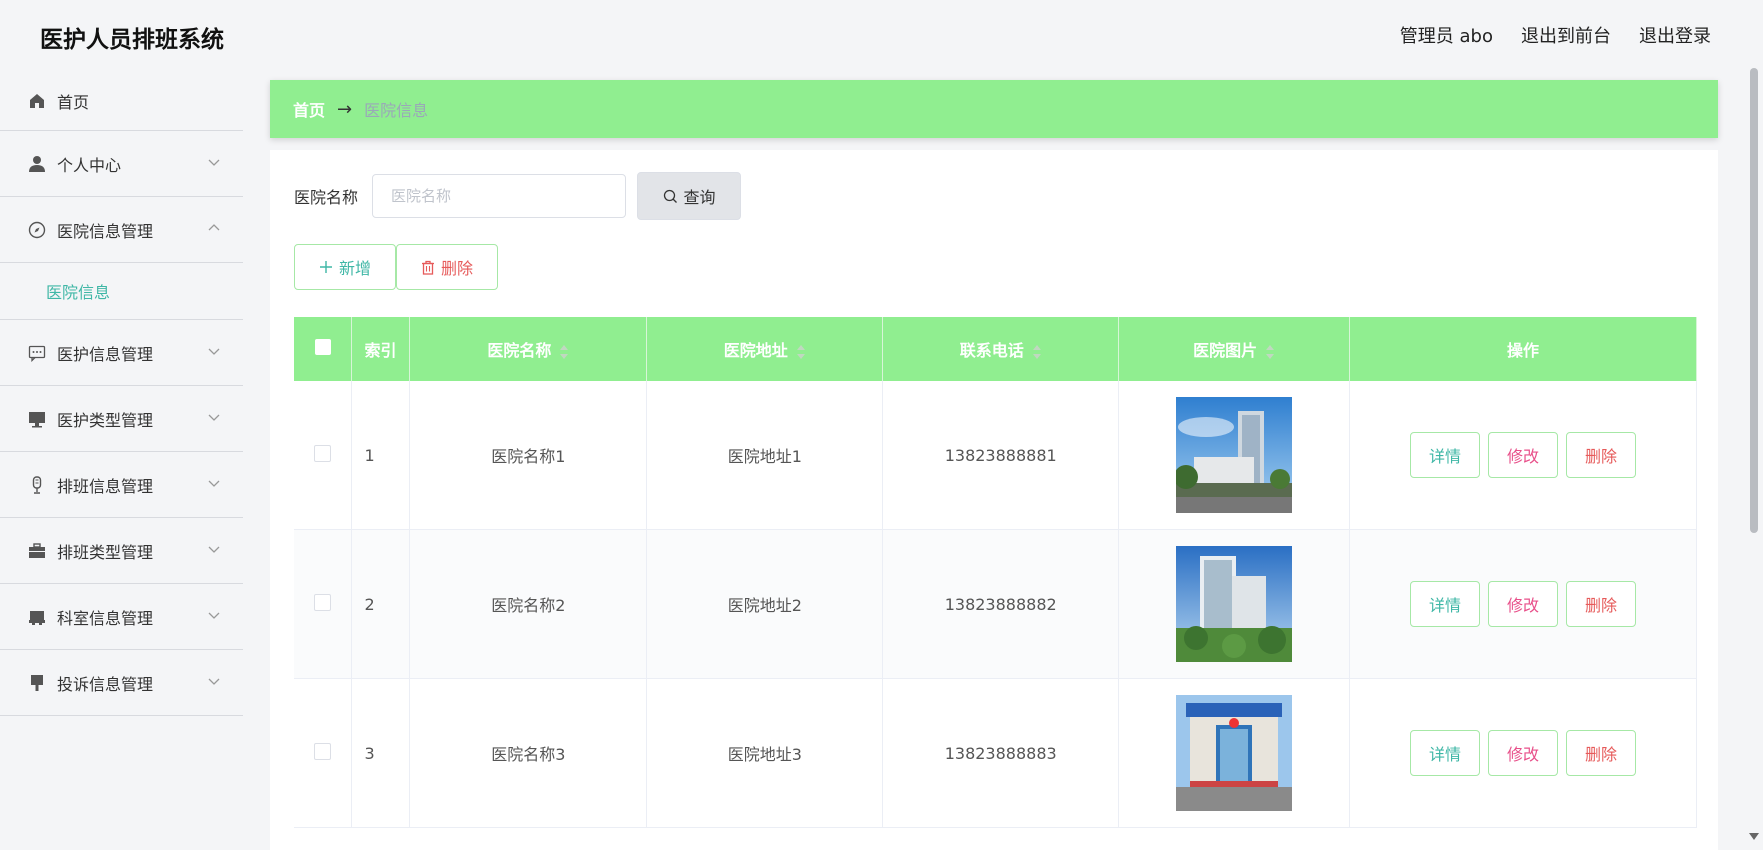 The image size is (1763, 850). What do you see at coordinates (1523, 349) in the screenshot?
I see `column-header-actions: 操作` at bounding box center [1523, 349].